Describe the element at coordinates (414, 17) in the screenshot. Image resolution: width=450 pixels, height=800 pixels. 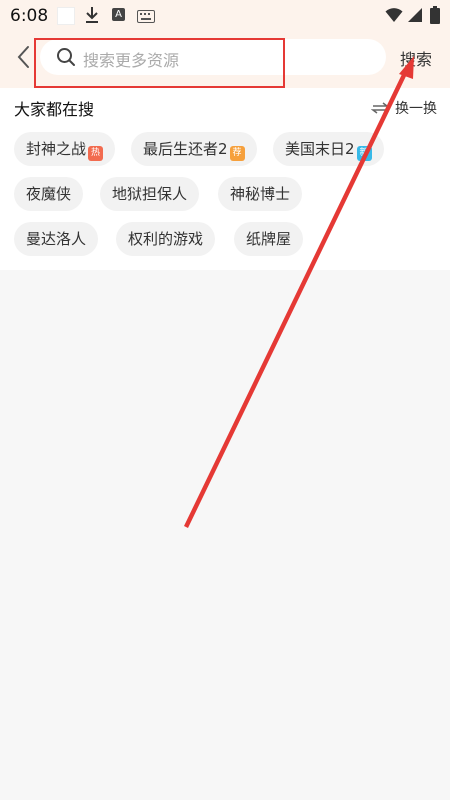
I see `signal-icon` at that location.